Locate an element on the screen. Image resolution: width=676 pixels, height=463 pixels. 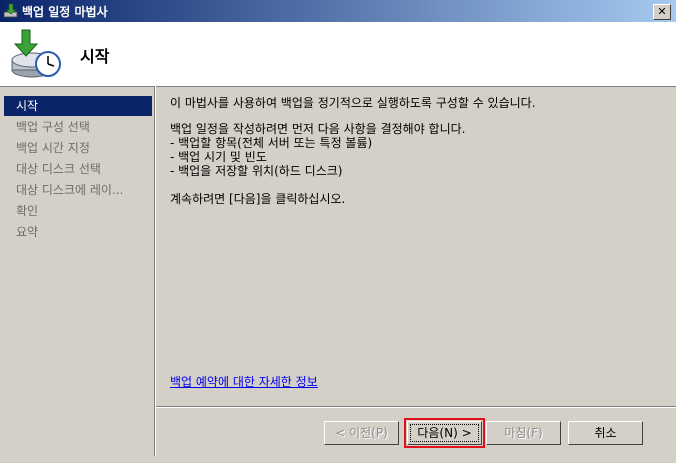
bullet-item: - 백업을 저장할 위치(하드 디스크) is located at coordinates (256, 171).